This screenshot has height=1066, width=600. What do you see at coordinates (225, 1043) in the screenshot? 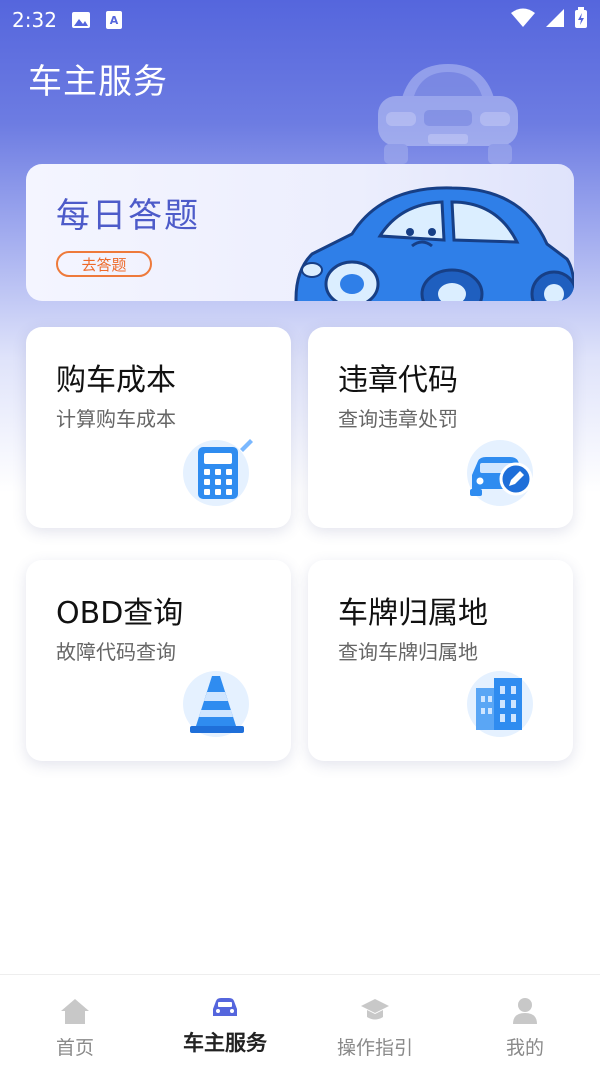
I see `tab-label: 车主服务` at bounding box center [225, 1043].